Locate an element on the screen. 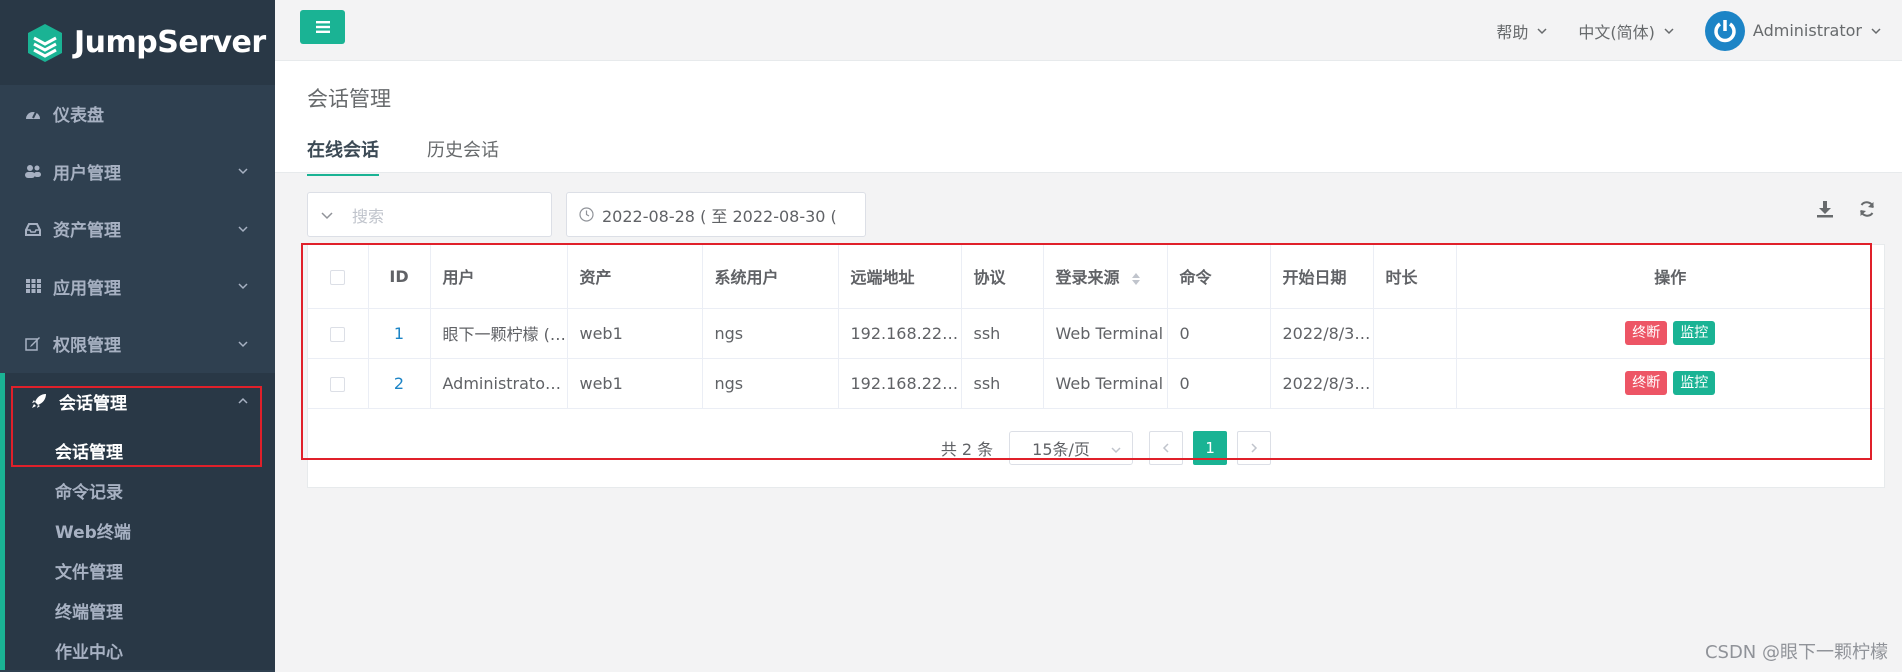  brand-name: JumpServer is located at coordinates (170, 42).